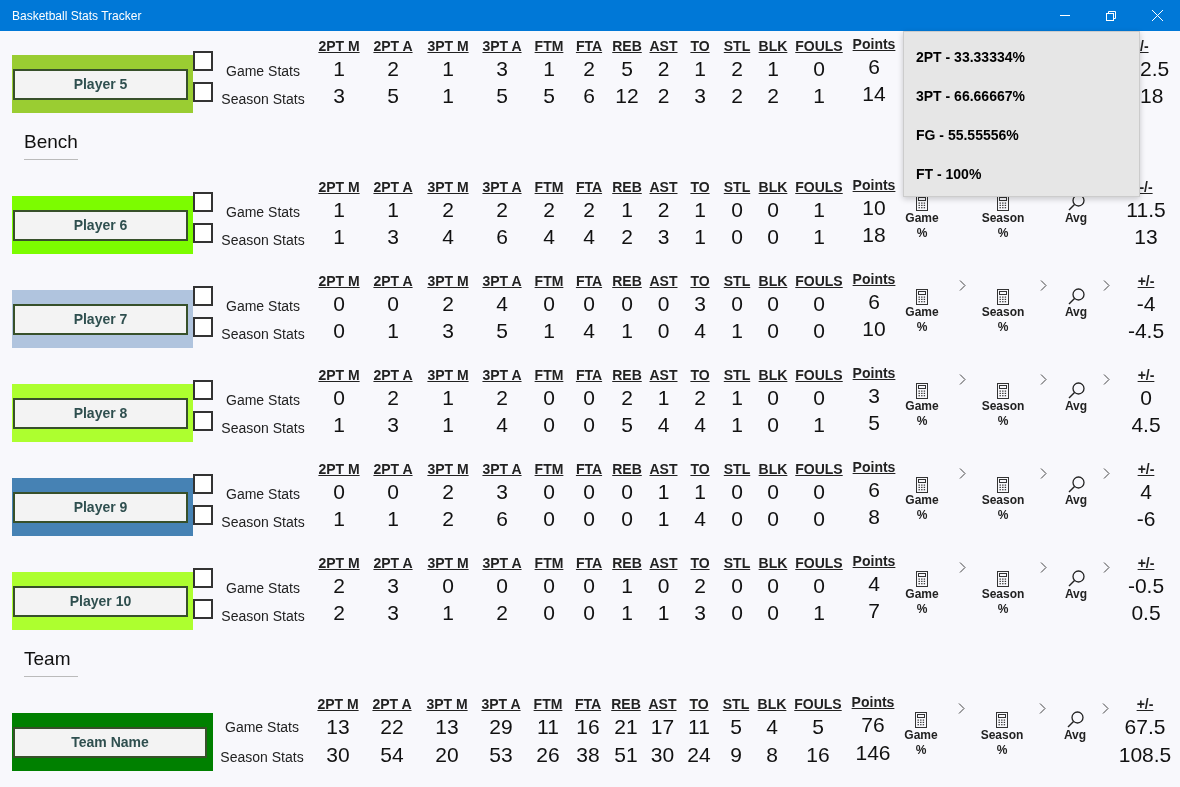  What do you see at coordinates (1155, 69) in the screenshot?
I see `plus-minus-value: 2.5` at bounding box center [1155, 69].